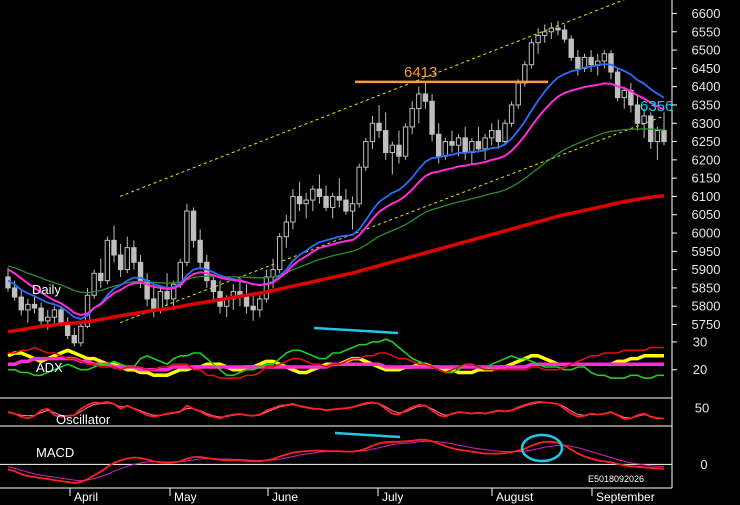 Image resolution: width=740 pixels, height=505 pixels. Describe the element at coordinates (706, 287) in the screenshot. I see `price-tick-label: 5850` at that location.